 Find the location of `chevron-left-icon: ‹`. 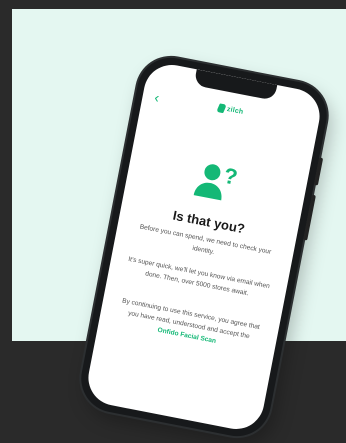

chevron-left-icon: ‹ is located at coordinates (157, 97).